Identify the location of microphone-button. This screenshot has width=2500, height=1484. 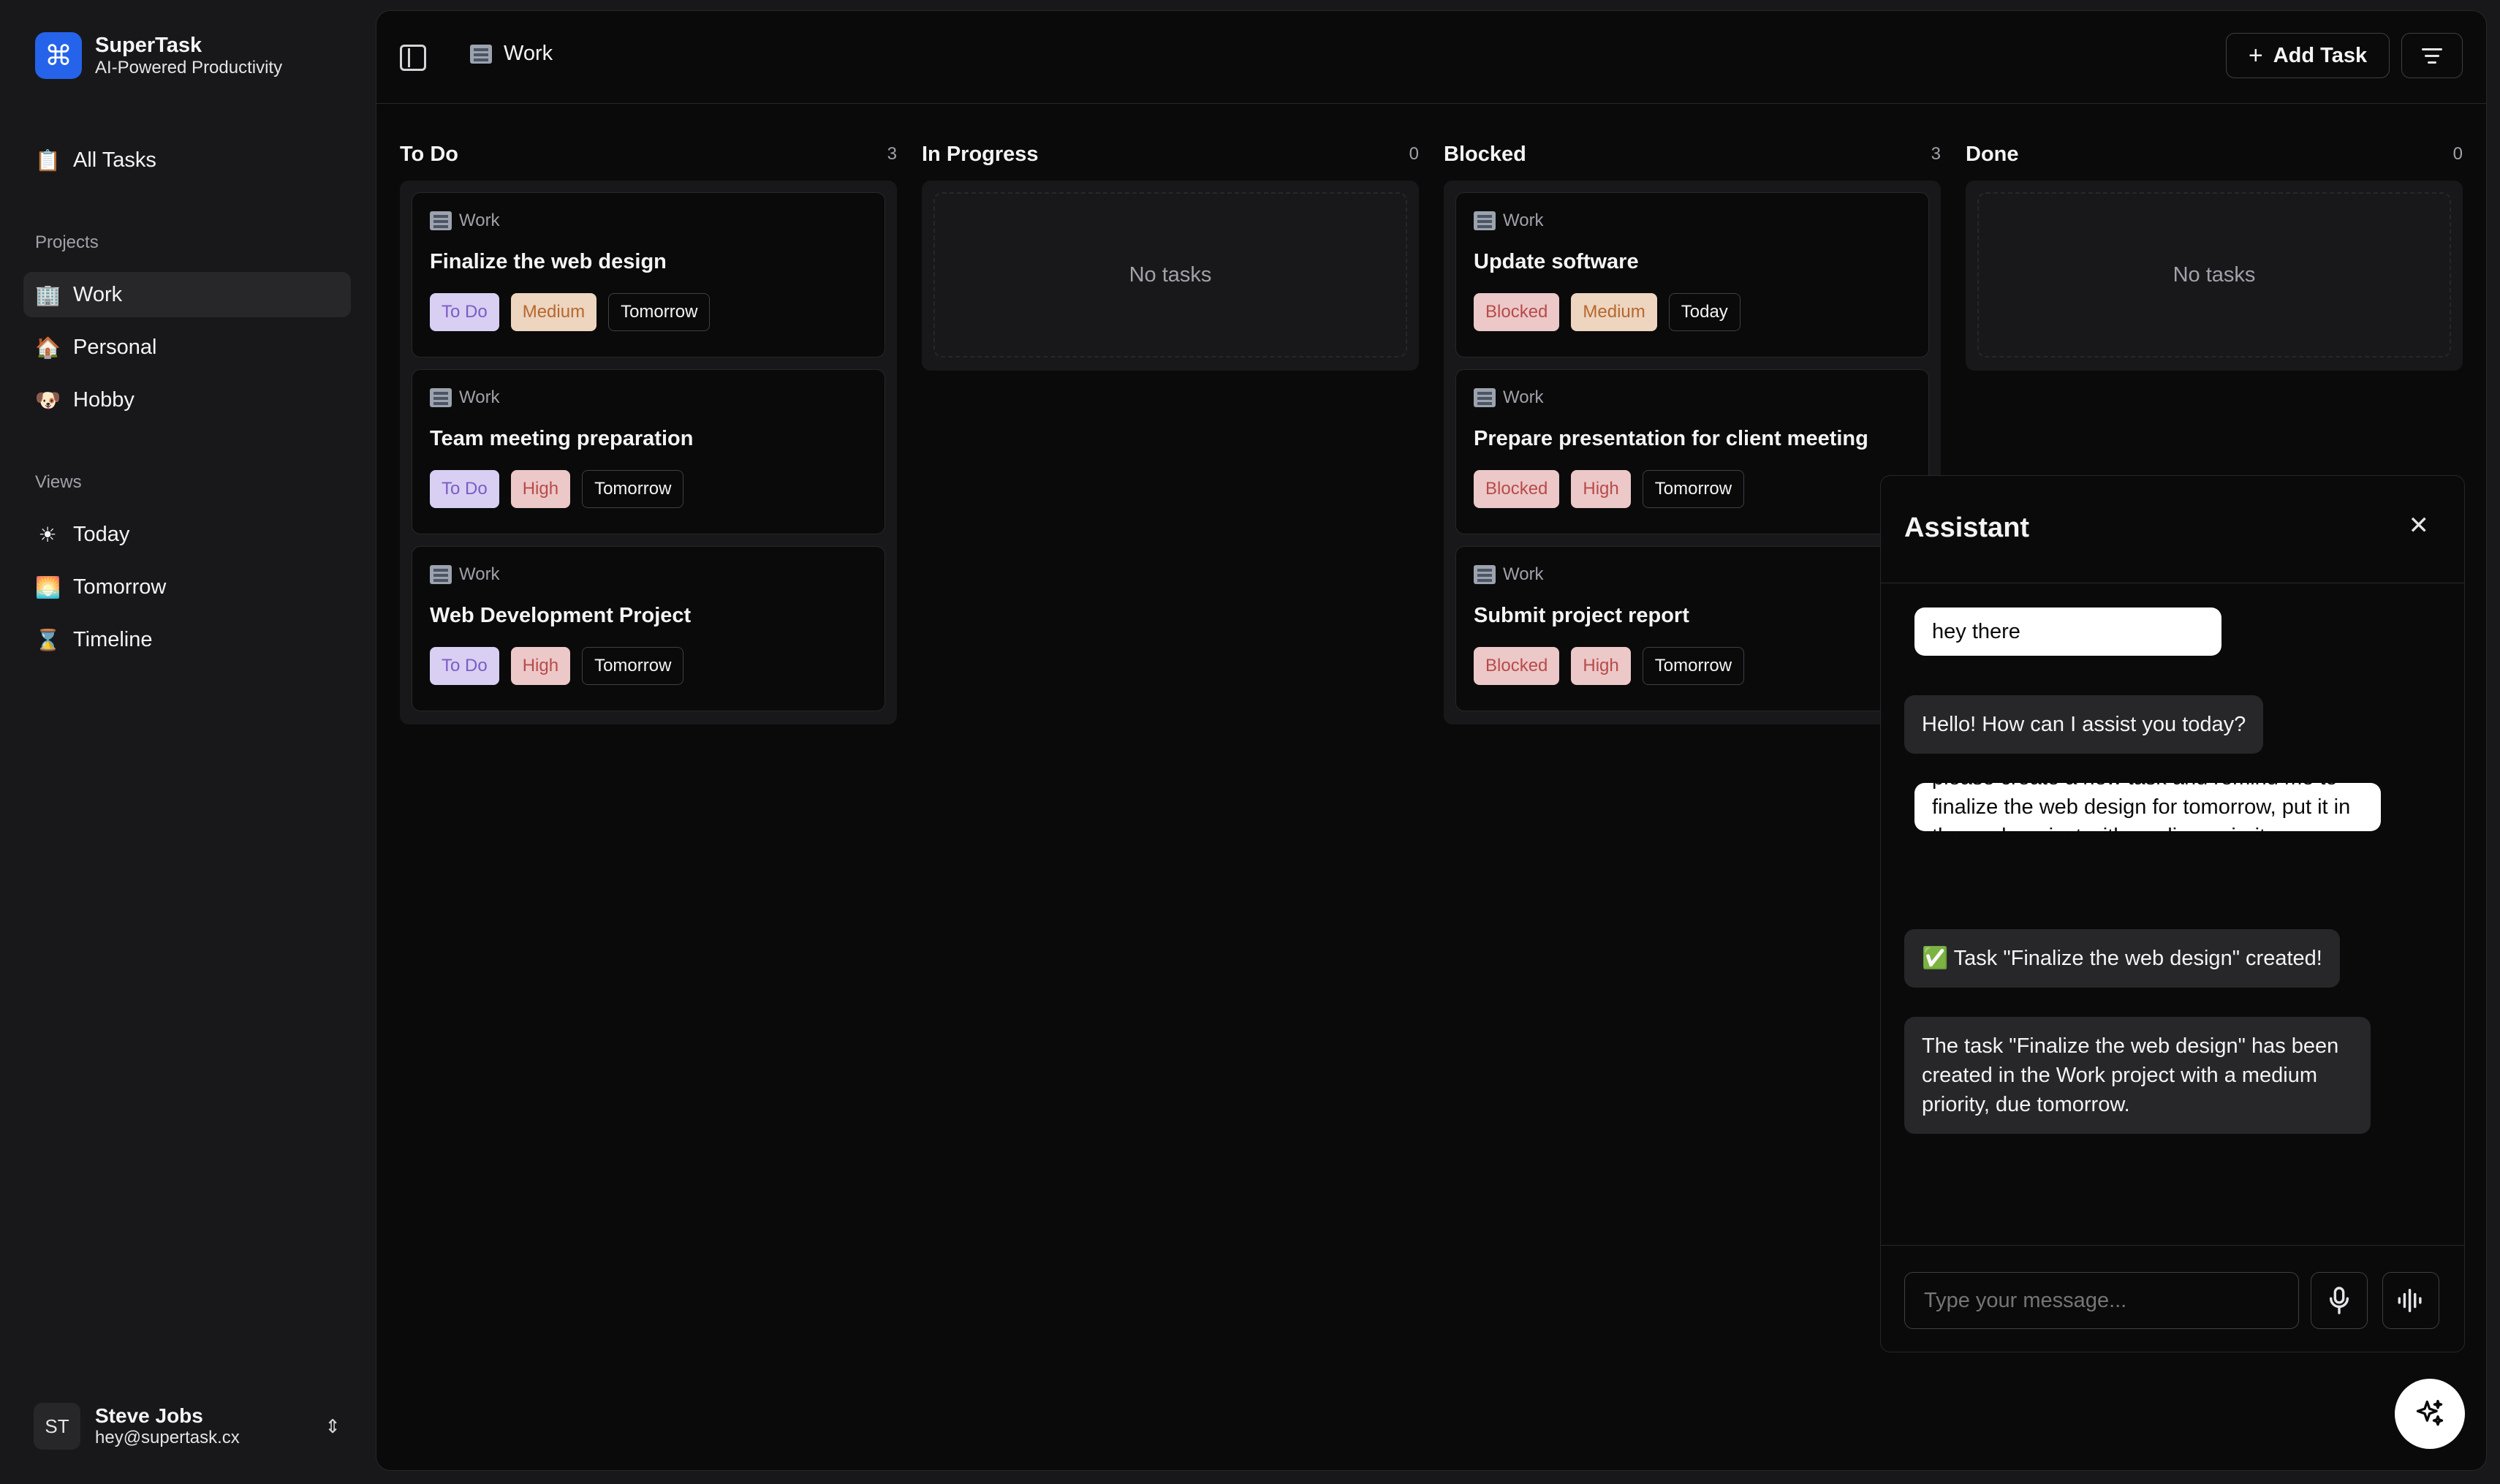
(2339, 1301).